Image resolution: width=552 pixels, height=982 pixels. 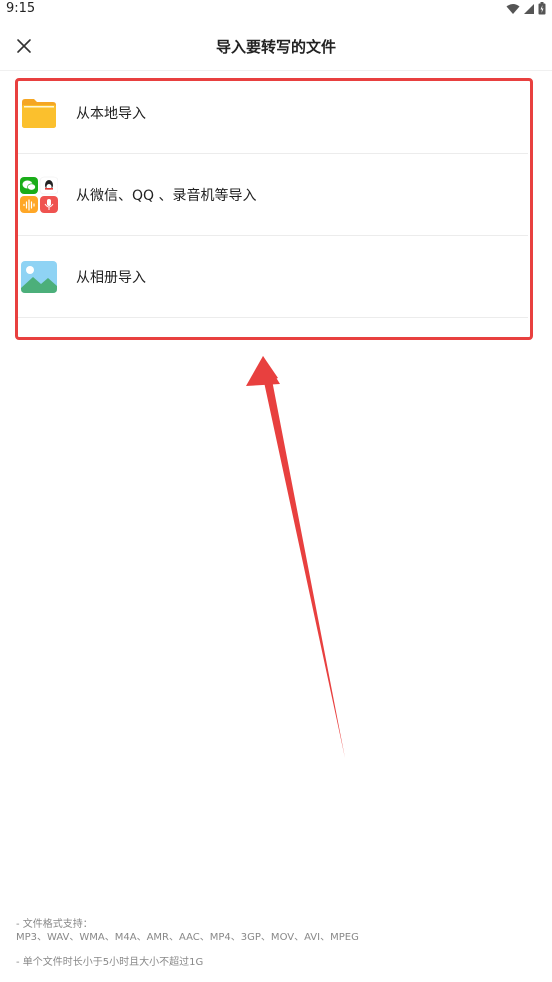 I want to click on folder-icon, so click(x=39, y=113).